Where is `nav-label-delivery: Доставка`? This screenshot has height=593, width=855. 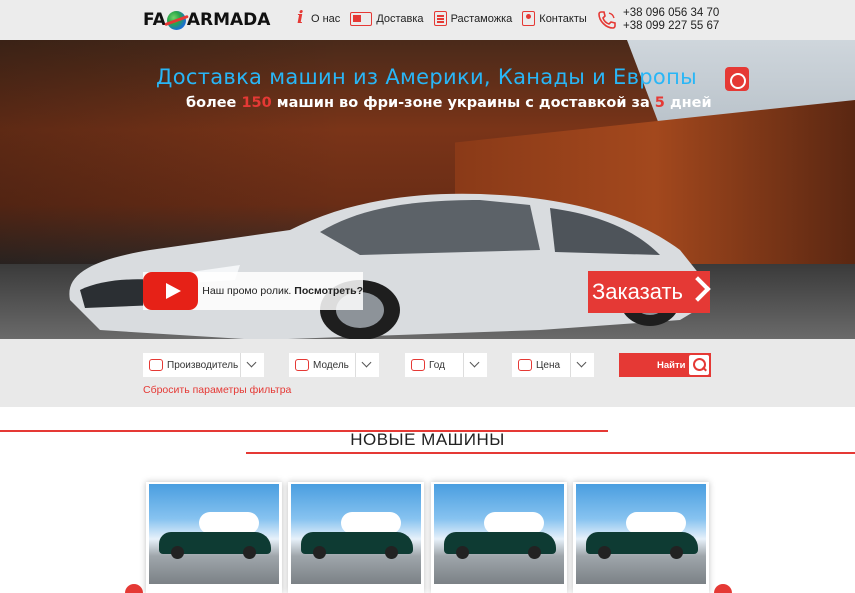 nav-label-delivery: Доставка is located at coordinates (400, 18).